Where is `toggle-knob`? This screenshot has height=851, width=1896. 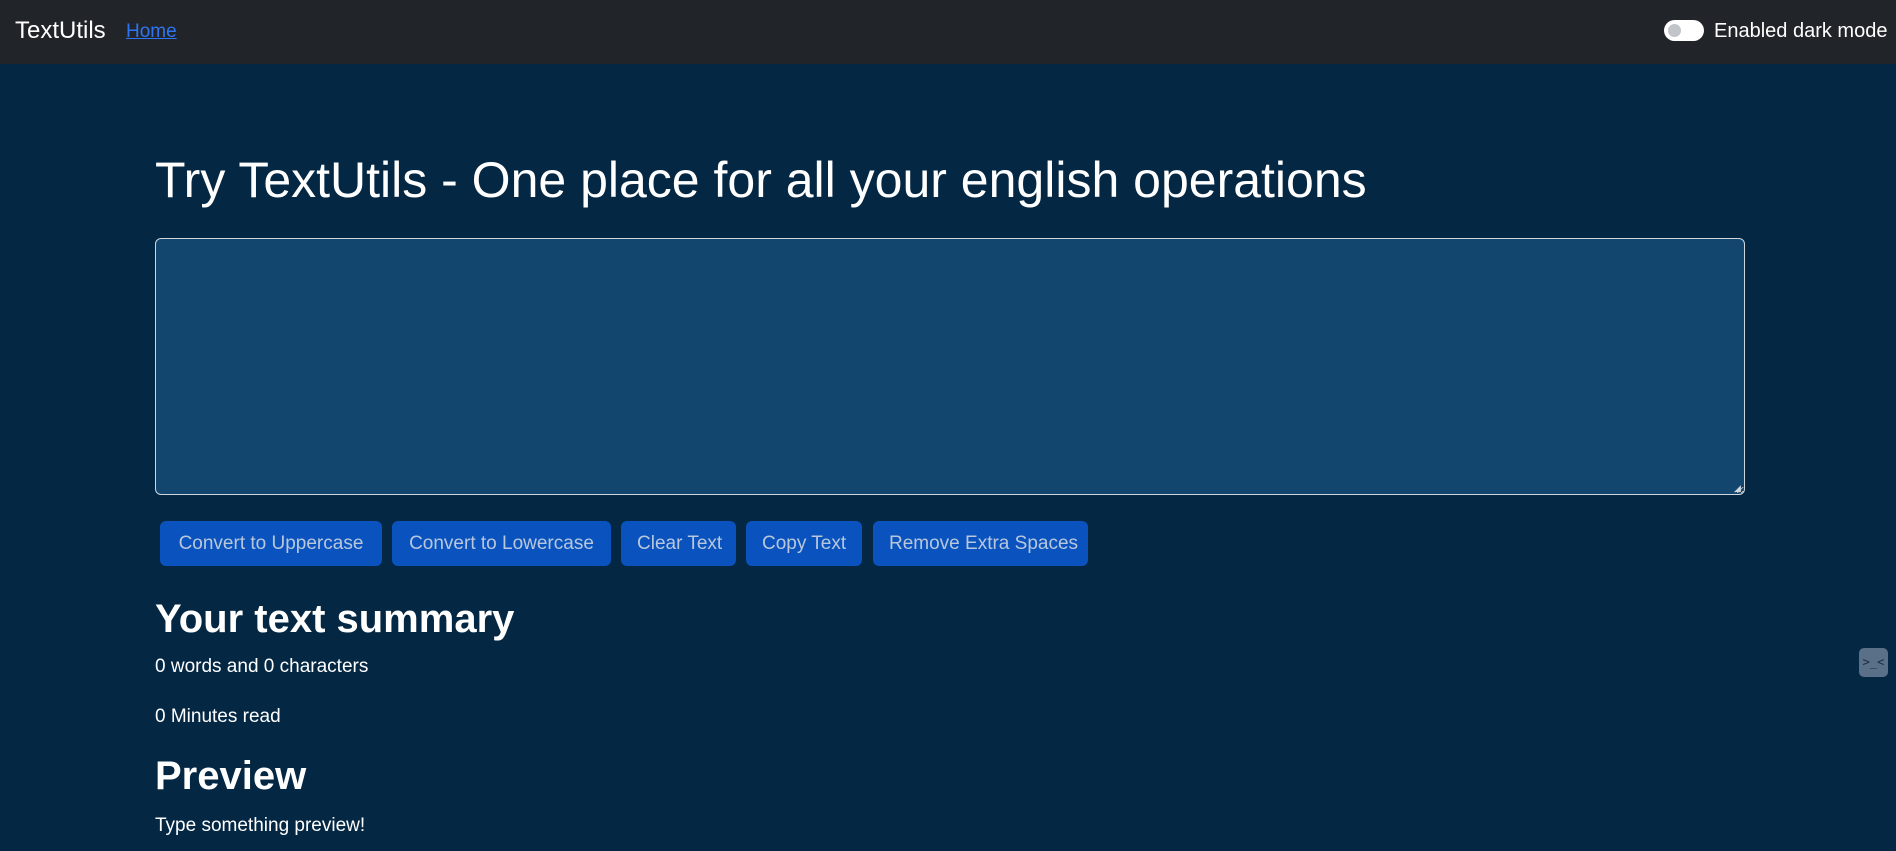 toggle-knob is located at coordinates (1674, 30).